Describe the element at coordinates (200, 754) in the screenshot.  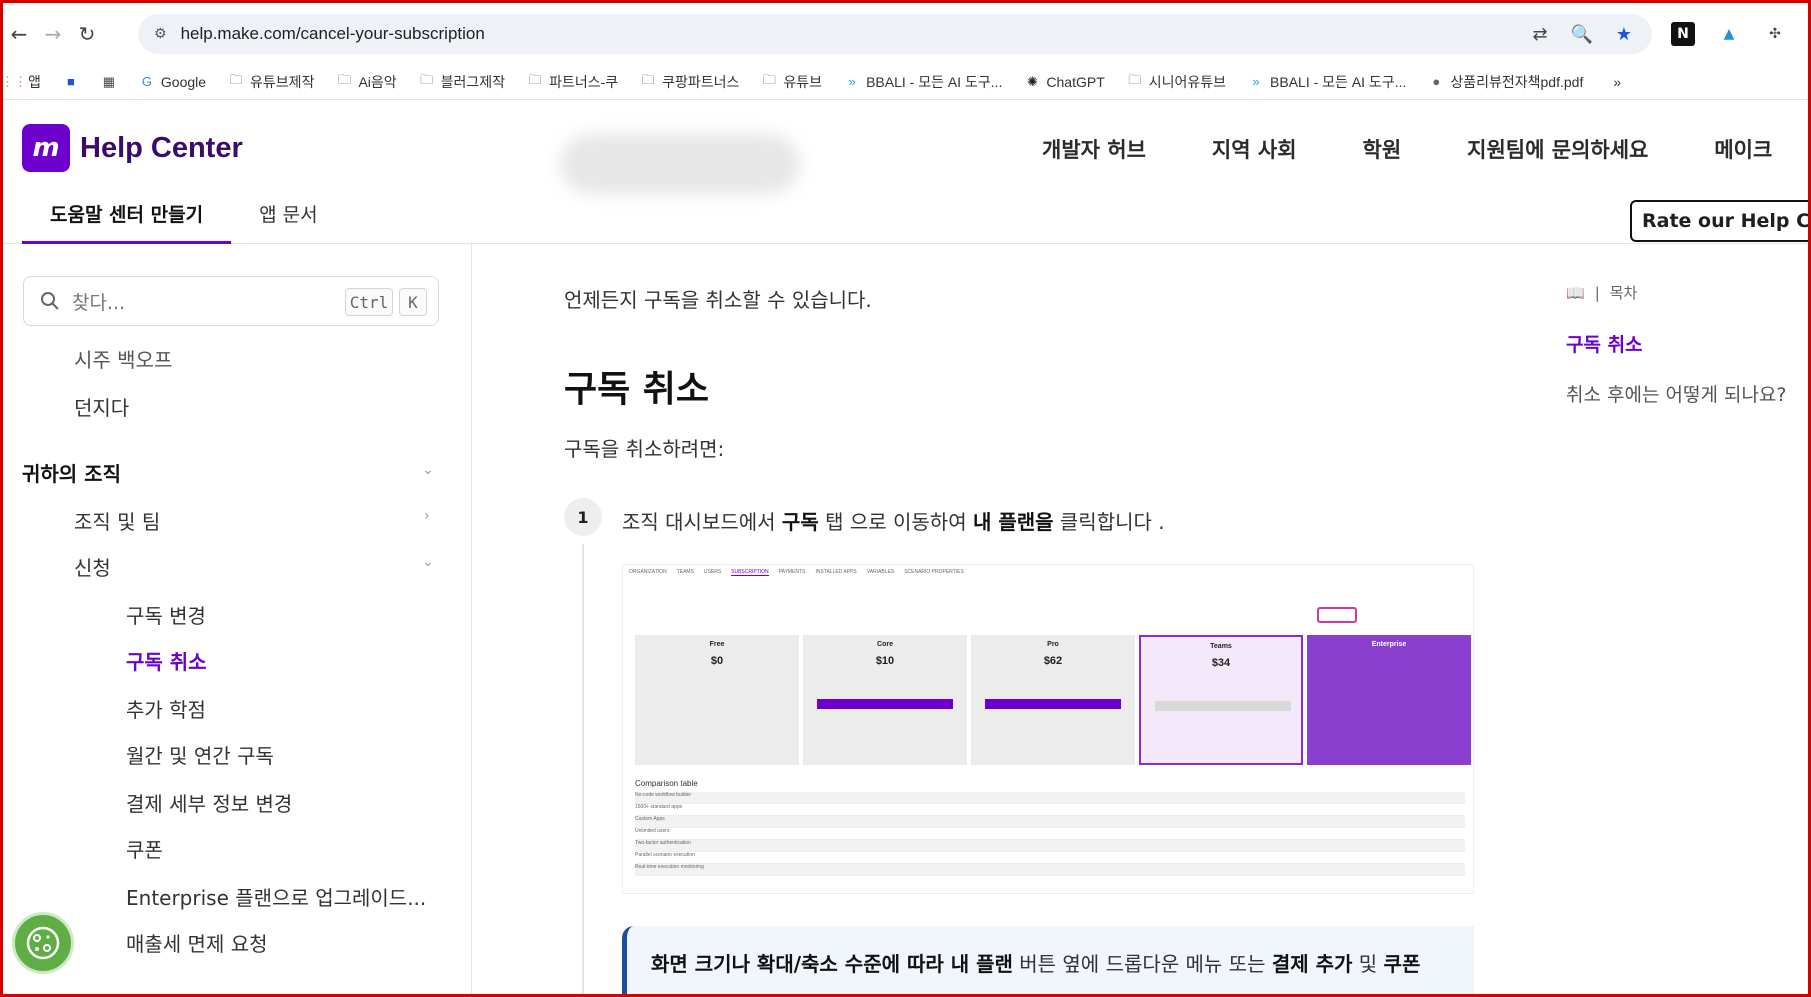
I see `sidebar-item-monthly-yearly: 월간 및 연간 구독` at that location.